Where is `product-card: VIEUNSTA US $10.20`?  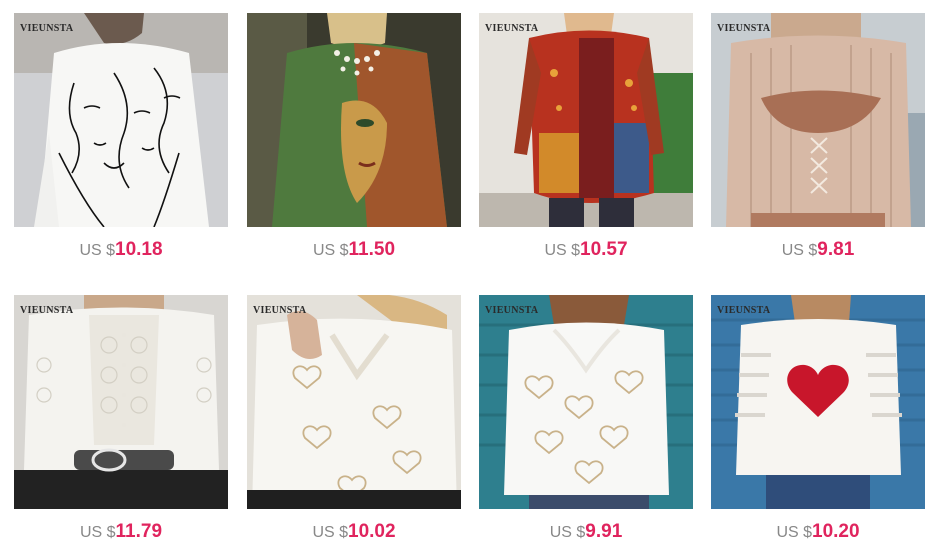 product-card: VIEUNSTA US $10.20 is located at coordinates (818, 420).